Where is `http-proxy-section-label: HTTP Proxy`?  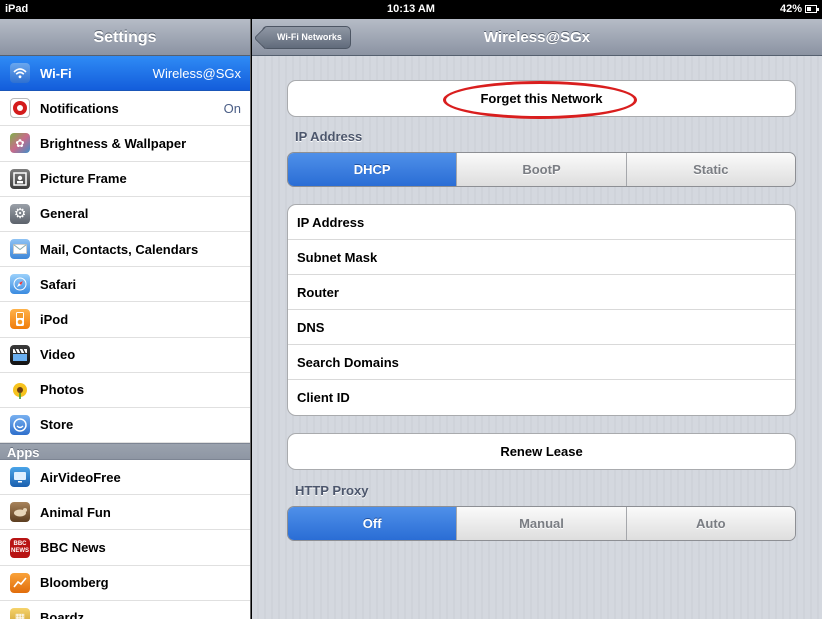
http-proxy-section-label: HTTP Proxy is located at coordinates (332, 490).